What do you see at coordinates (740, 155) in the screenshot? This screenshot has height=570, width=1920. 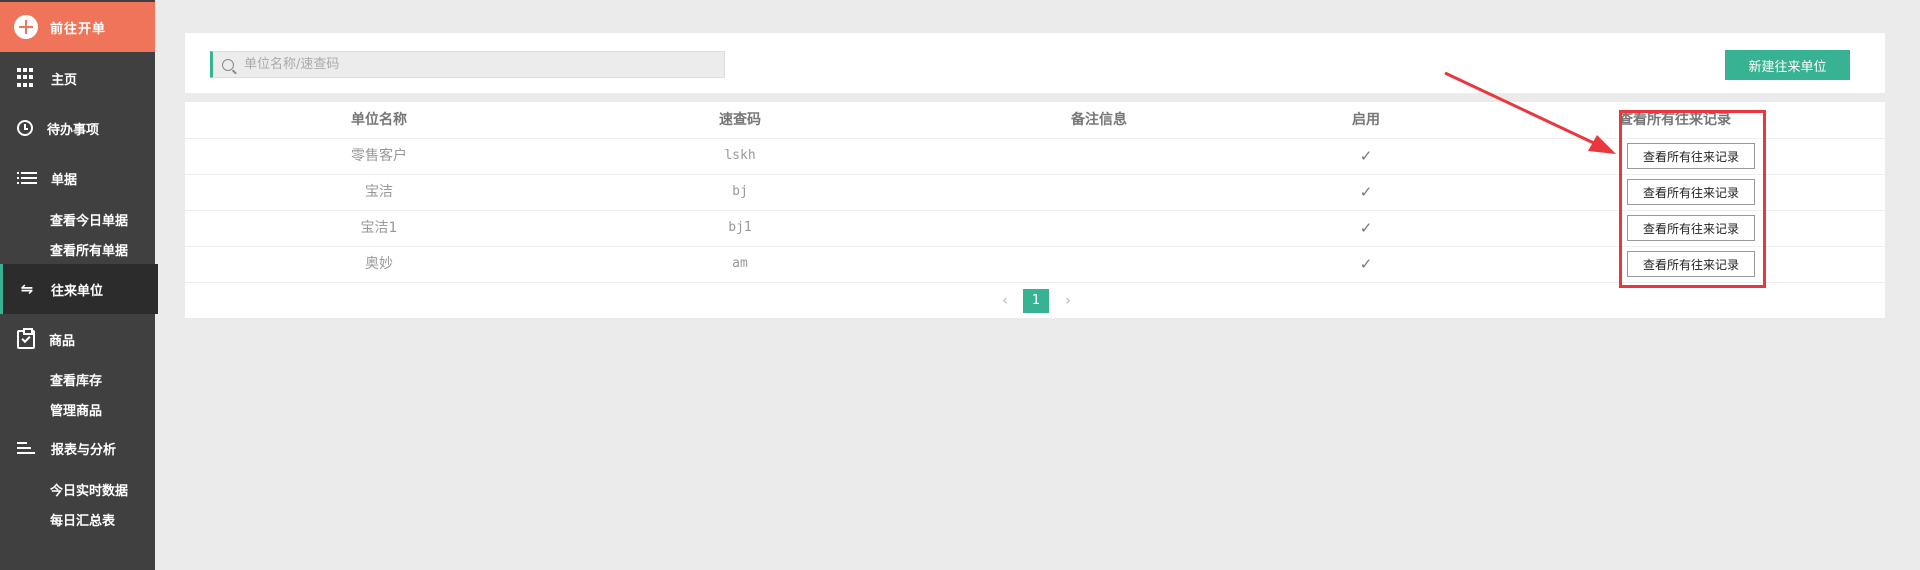 I see `cell-code: lskh` at bounding box center [740, 155].